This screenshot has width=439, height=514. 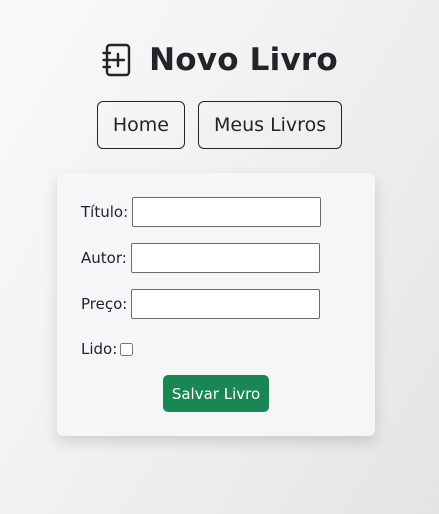 What do you see at coordinates (216, 393) in the screenshot?
I see `save-book-button: Salvar Livro` at bounding box center [216, 393].